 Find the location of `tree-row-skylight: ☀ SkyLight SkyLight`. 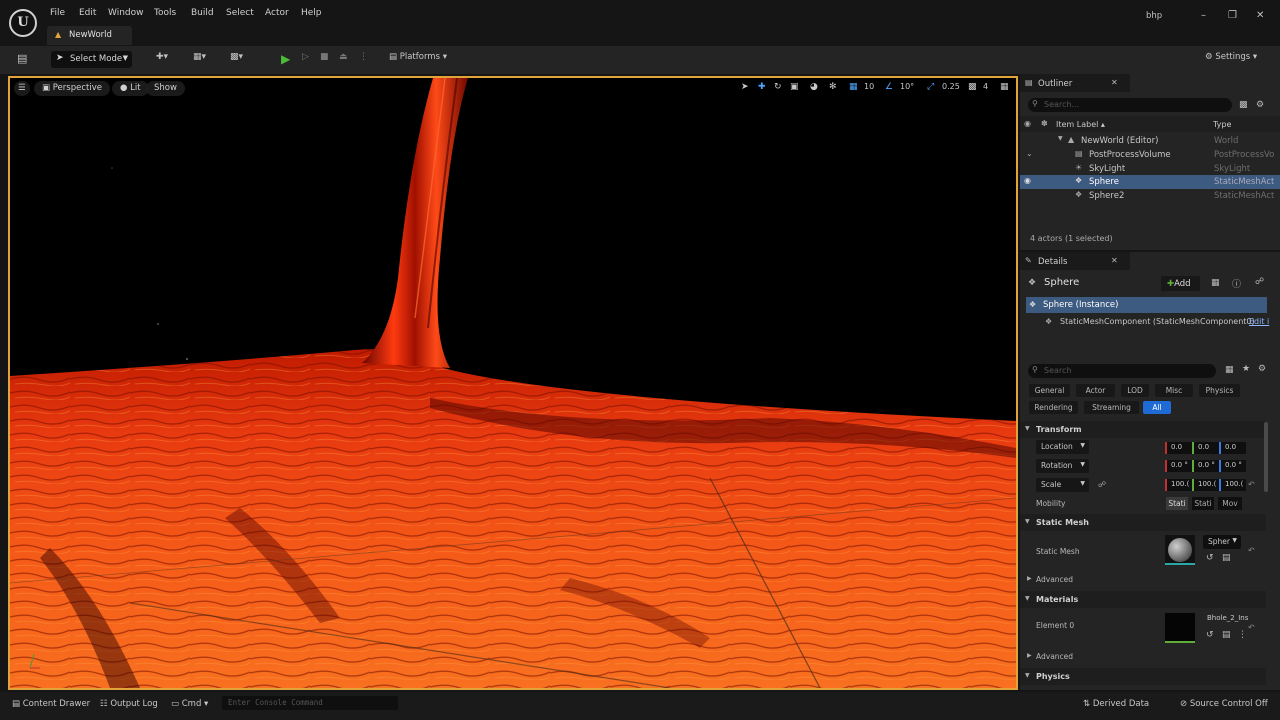

tree-row-skylight: ☀ SkyLight SkyLight is located at coordinates (1150, 169).